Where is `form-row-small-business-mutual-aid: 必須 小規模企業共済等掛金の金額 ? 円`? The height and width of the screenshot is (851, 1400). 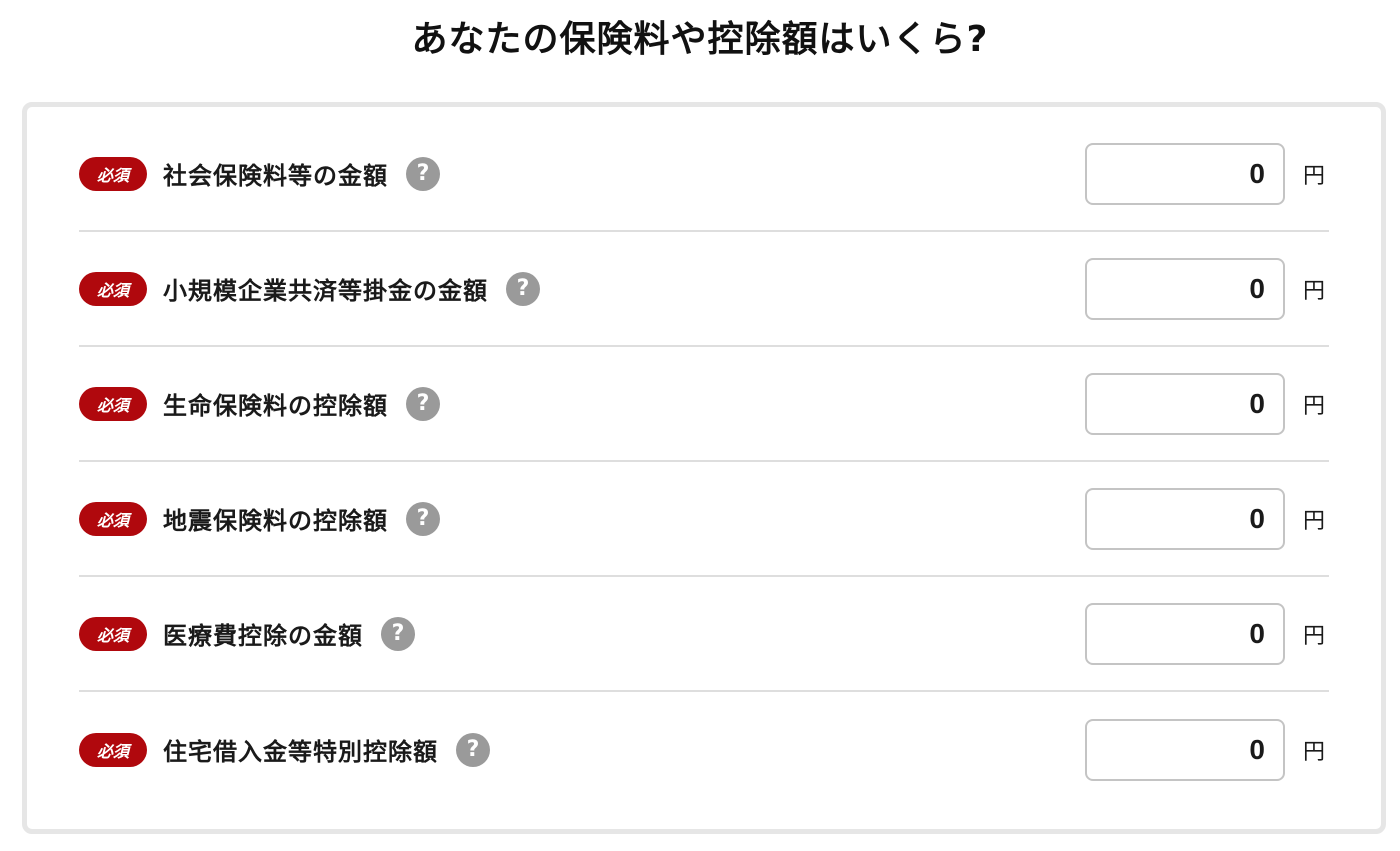
form-row-small-business-mutual-aid: 必須 小規模企業共済等掛金の金額 ? 円 is located at coordinates (704, 289).